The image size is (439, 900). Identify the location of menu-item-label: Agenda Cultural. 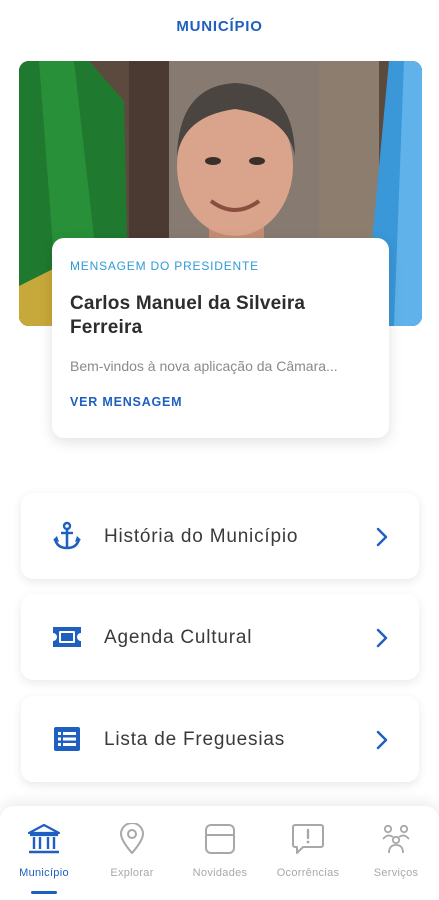
(178, 637).